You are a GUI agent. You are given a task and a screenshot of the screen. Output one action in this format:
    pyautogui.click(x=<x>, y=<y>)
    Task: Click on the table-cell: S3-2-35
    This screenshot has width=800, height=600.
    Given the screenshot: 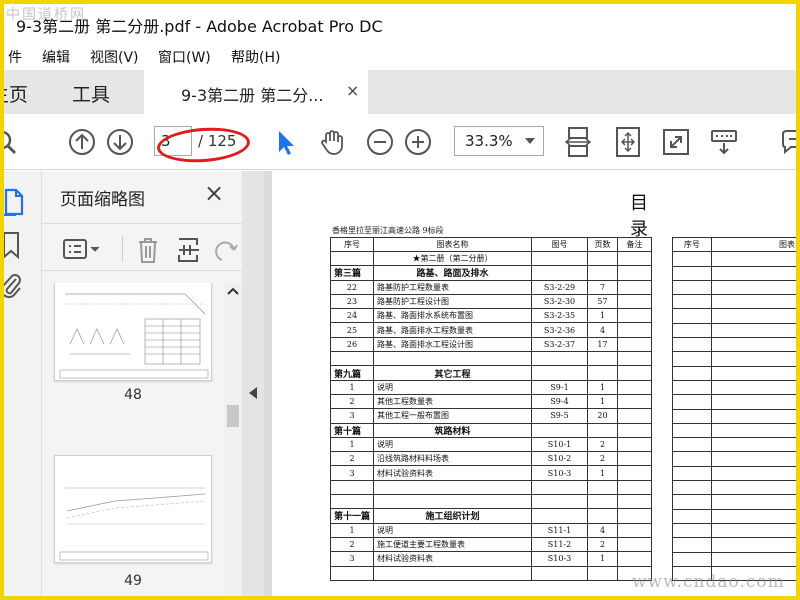 What is the action you would take?
    pyautogui.click(x=560, y=316)
    